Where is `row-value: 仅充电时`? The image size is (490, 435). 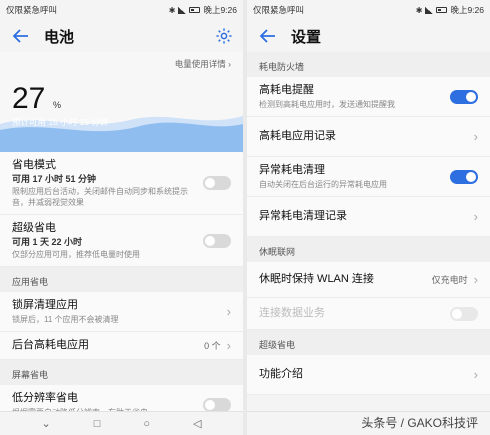 row-value: 仅充电时 is located at coordinates (449, 280).